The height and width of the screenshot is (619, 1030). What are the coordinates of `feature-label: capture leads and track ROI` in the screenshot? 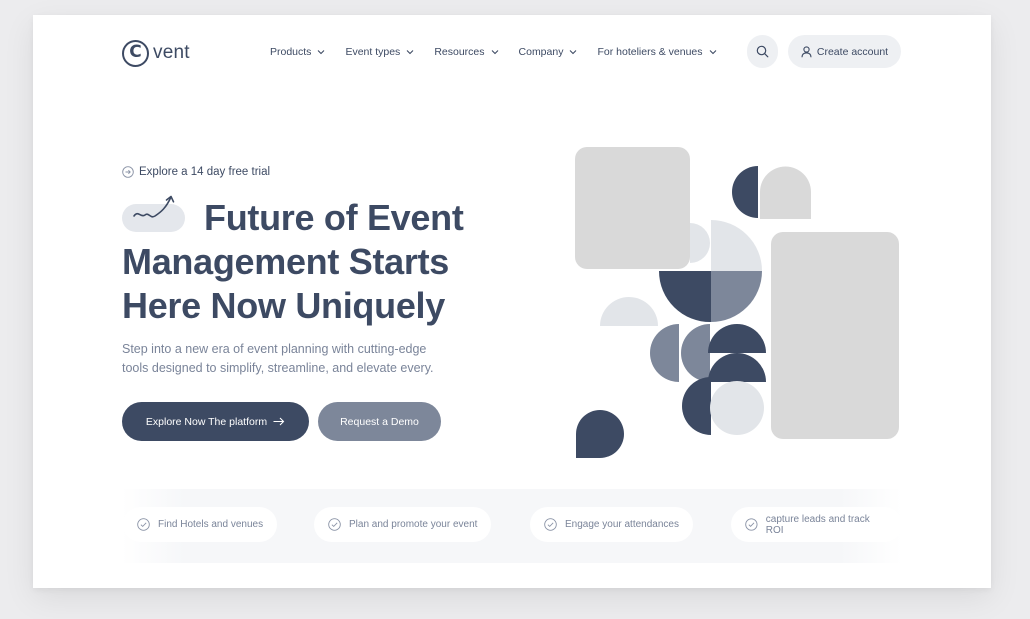 It's located at (817, 524).